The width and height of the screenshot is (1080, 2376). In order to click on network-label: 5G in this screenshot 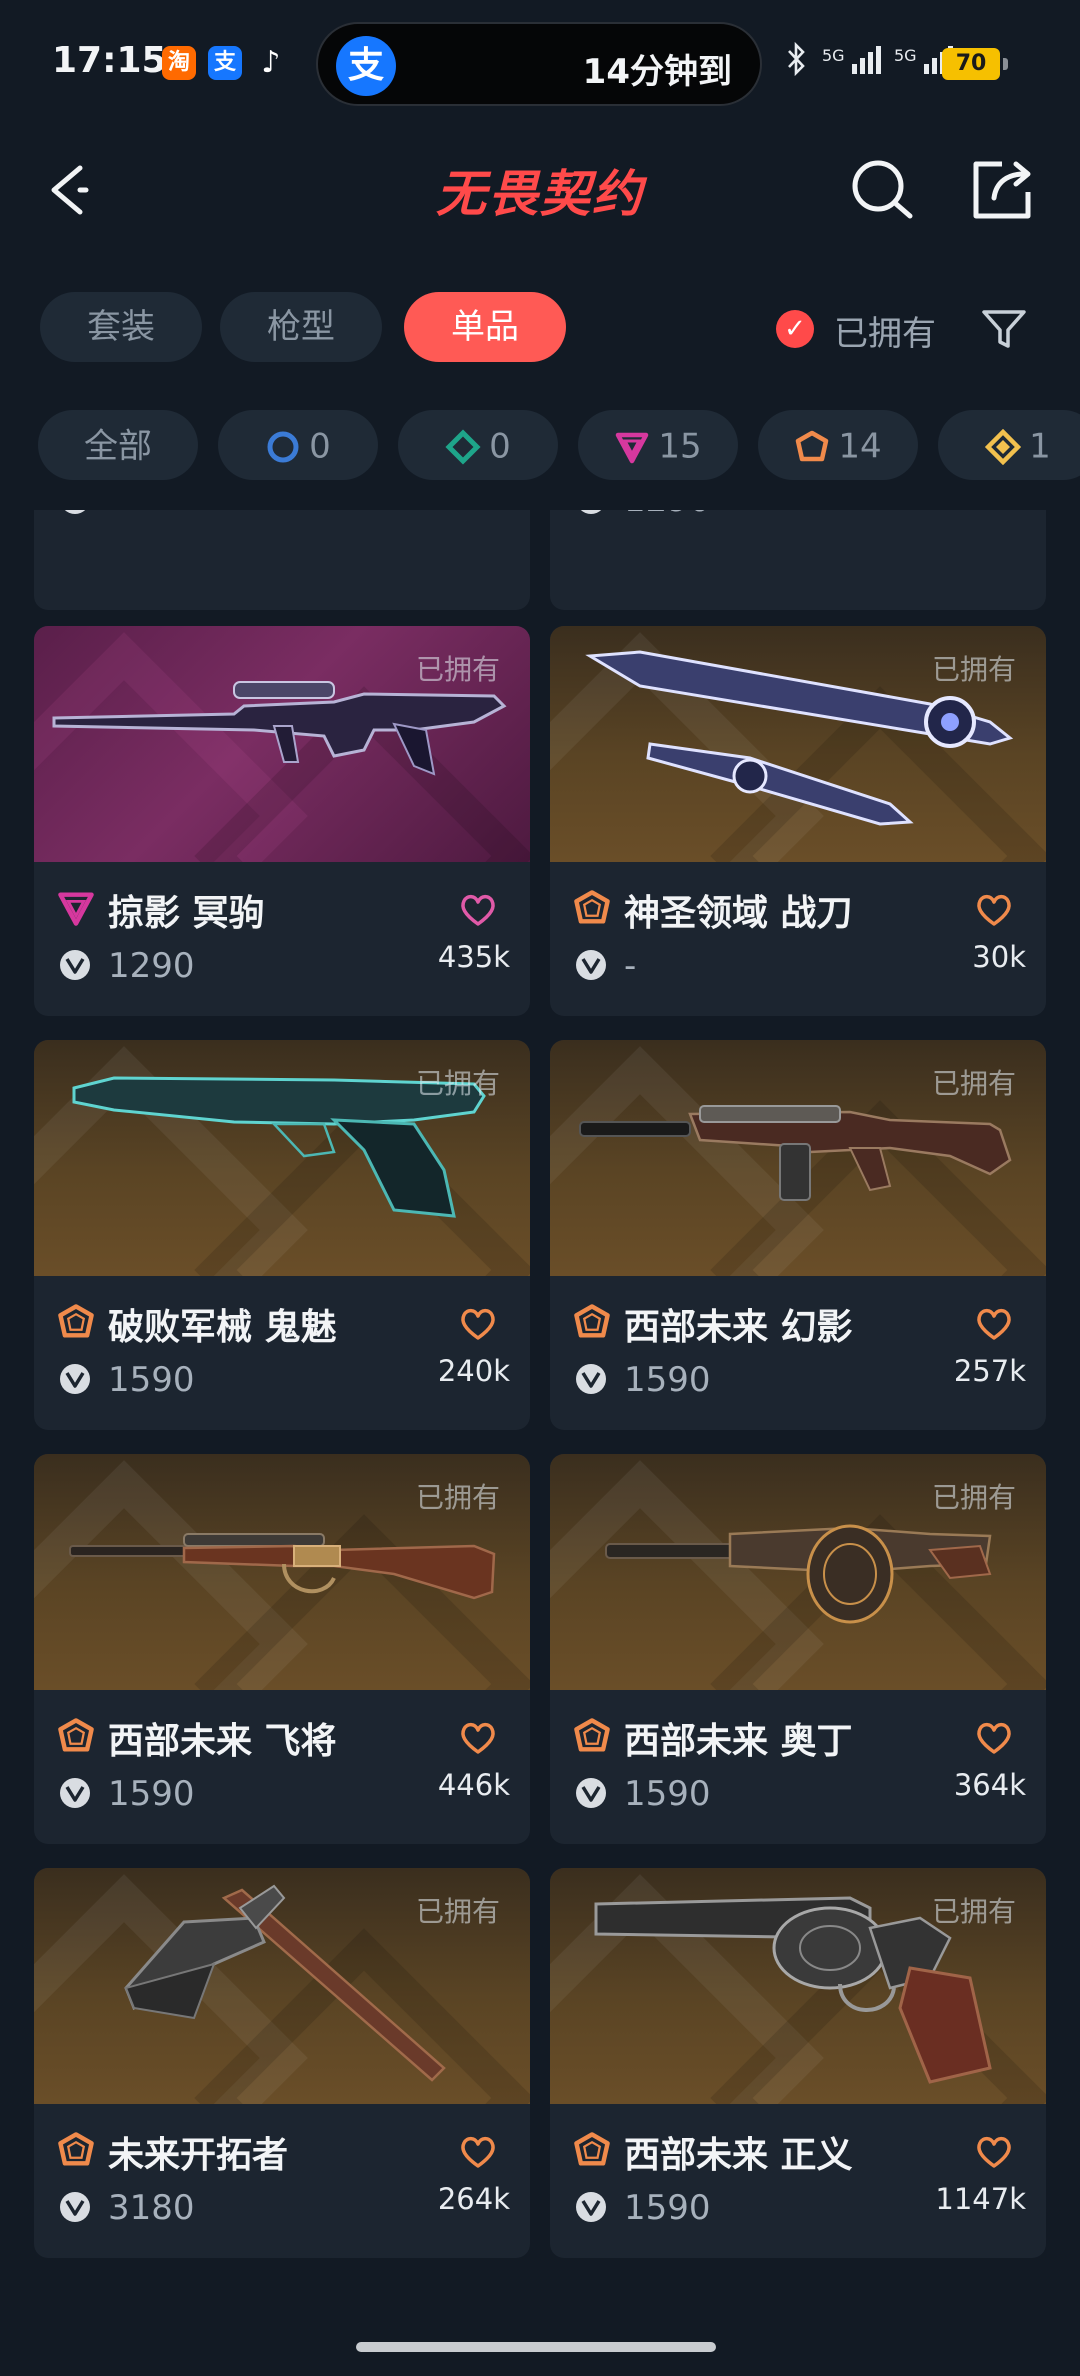, I will do `click(833, 55)`.